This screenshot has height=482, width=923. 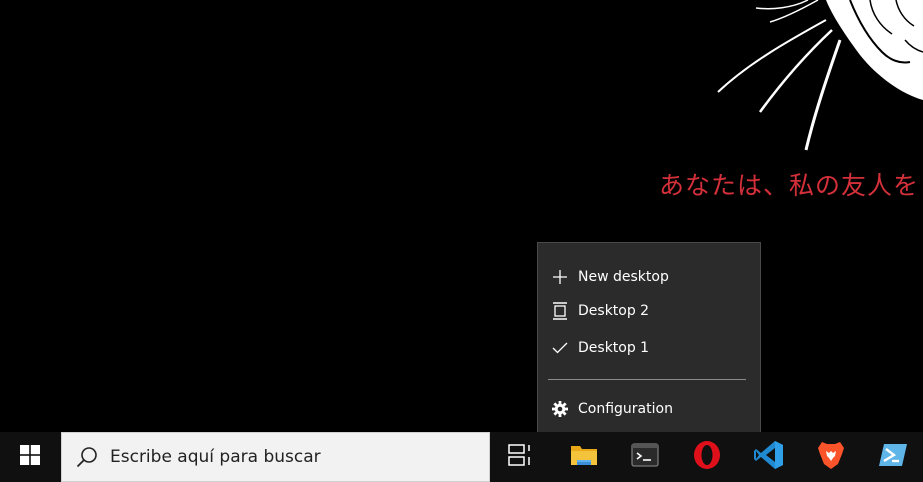 I want to click on taskbar-app-powershell, so click(x=893, y=457).